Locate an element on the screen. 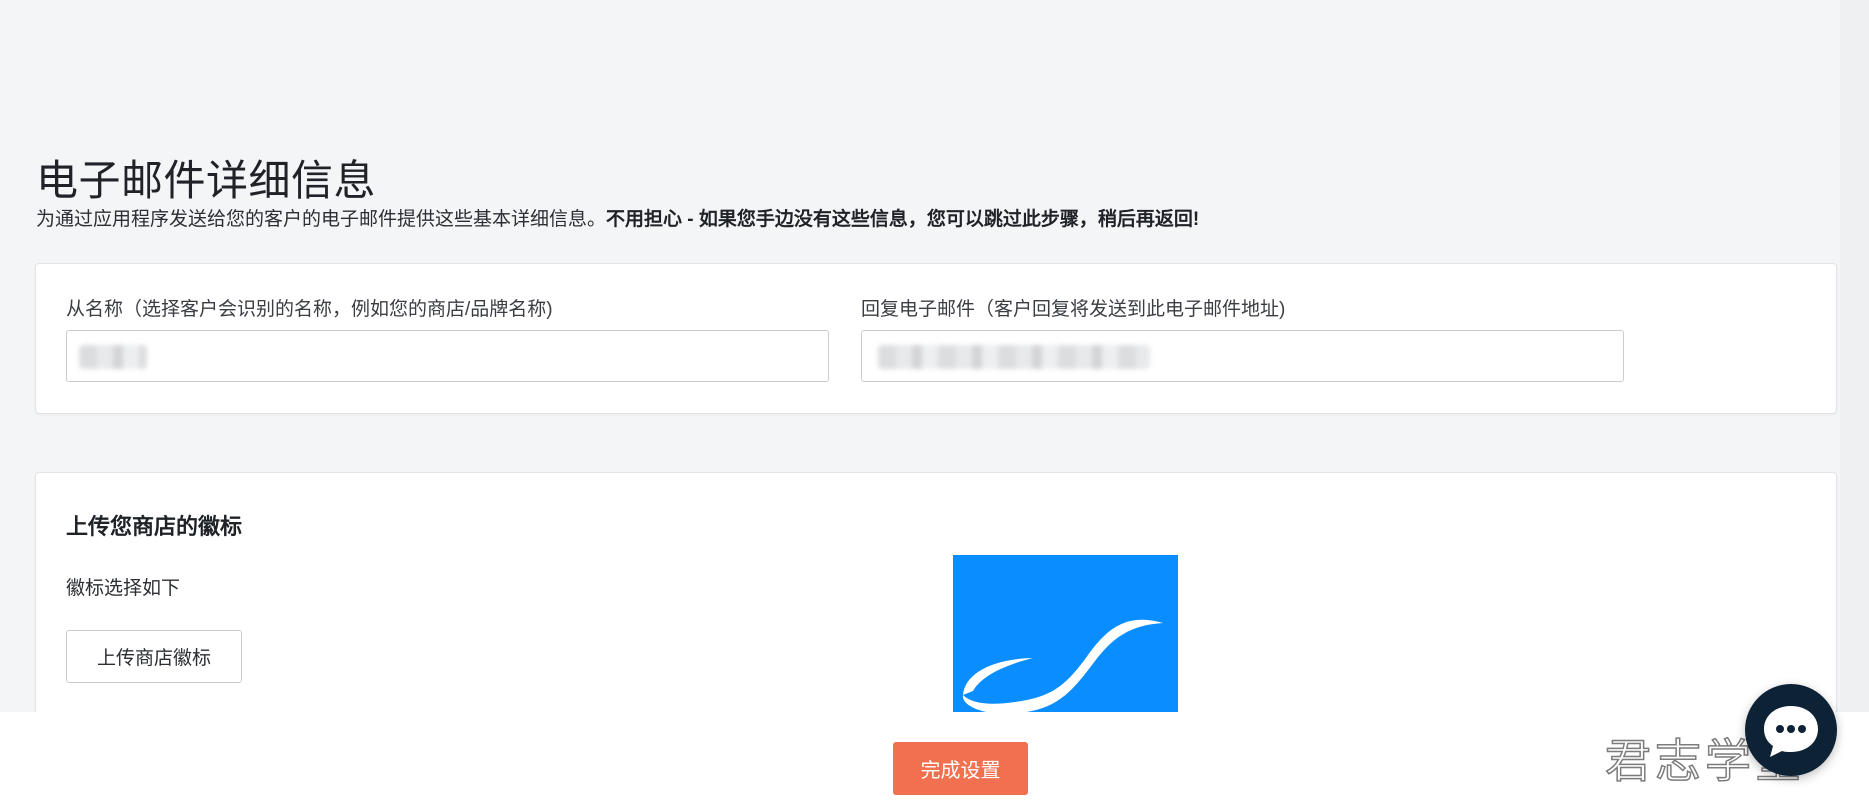 The image size is (1869, 808). scrollbar is located at coordinates (1854, 356).